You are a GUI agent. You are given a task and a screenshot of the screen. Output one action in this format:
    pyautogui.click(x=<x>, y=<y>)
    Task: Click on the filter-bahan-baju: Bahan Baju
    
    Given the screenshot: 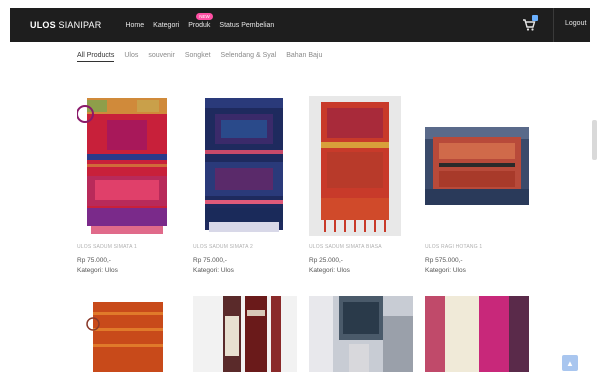 What is the action you would take?
    pyautogui.click(x=304, y=57)
    